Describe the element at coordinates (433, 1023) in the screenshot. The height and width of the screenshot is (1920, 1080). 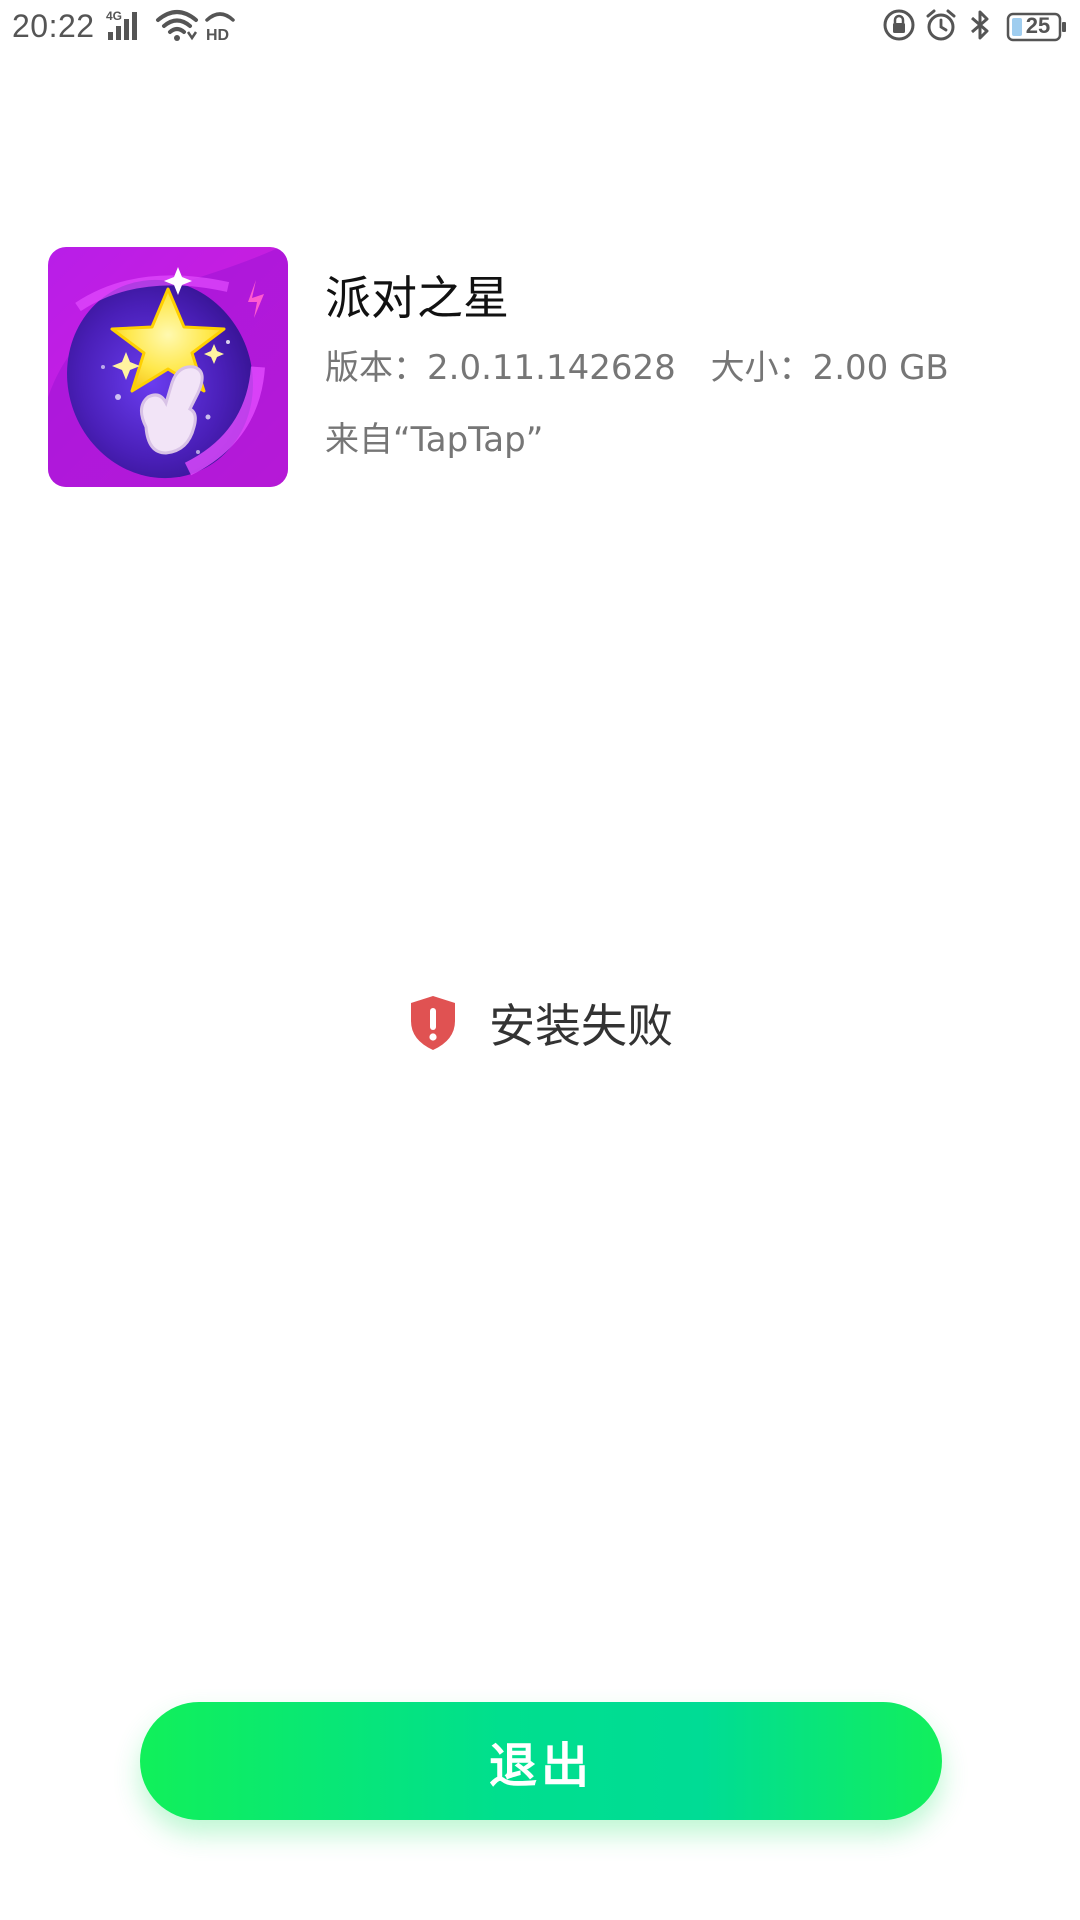
I see `shield-alert-icon` at that location.